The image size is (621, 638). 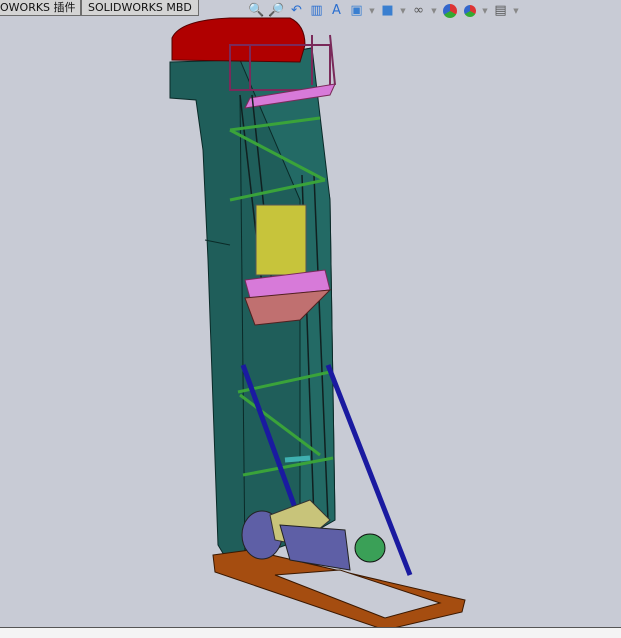 What do you see at coordinates (356, 10) in the screenshot?
I see `view-orientation-icon: ▣` at bounding box center [356, 10].